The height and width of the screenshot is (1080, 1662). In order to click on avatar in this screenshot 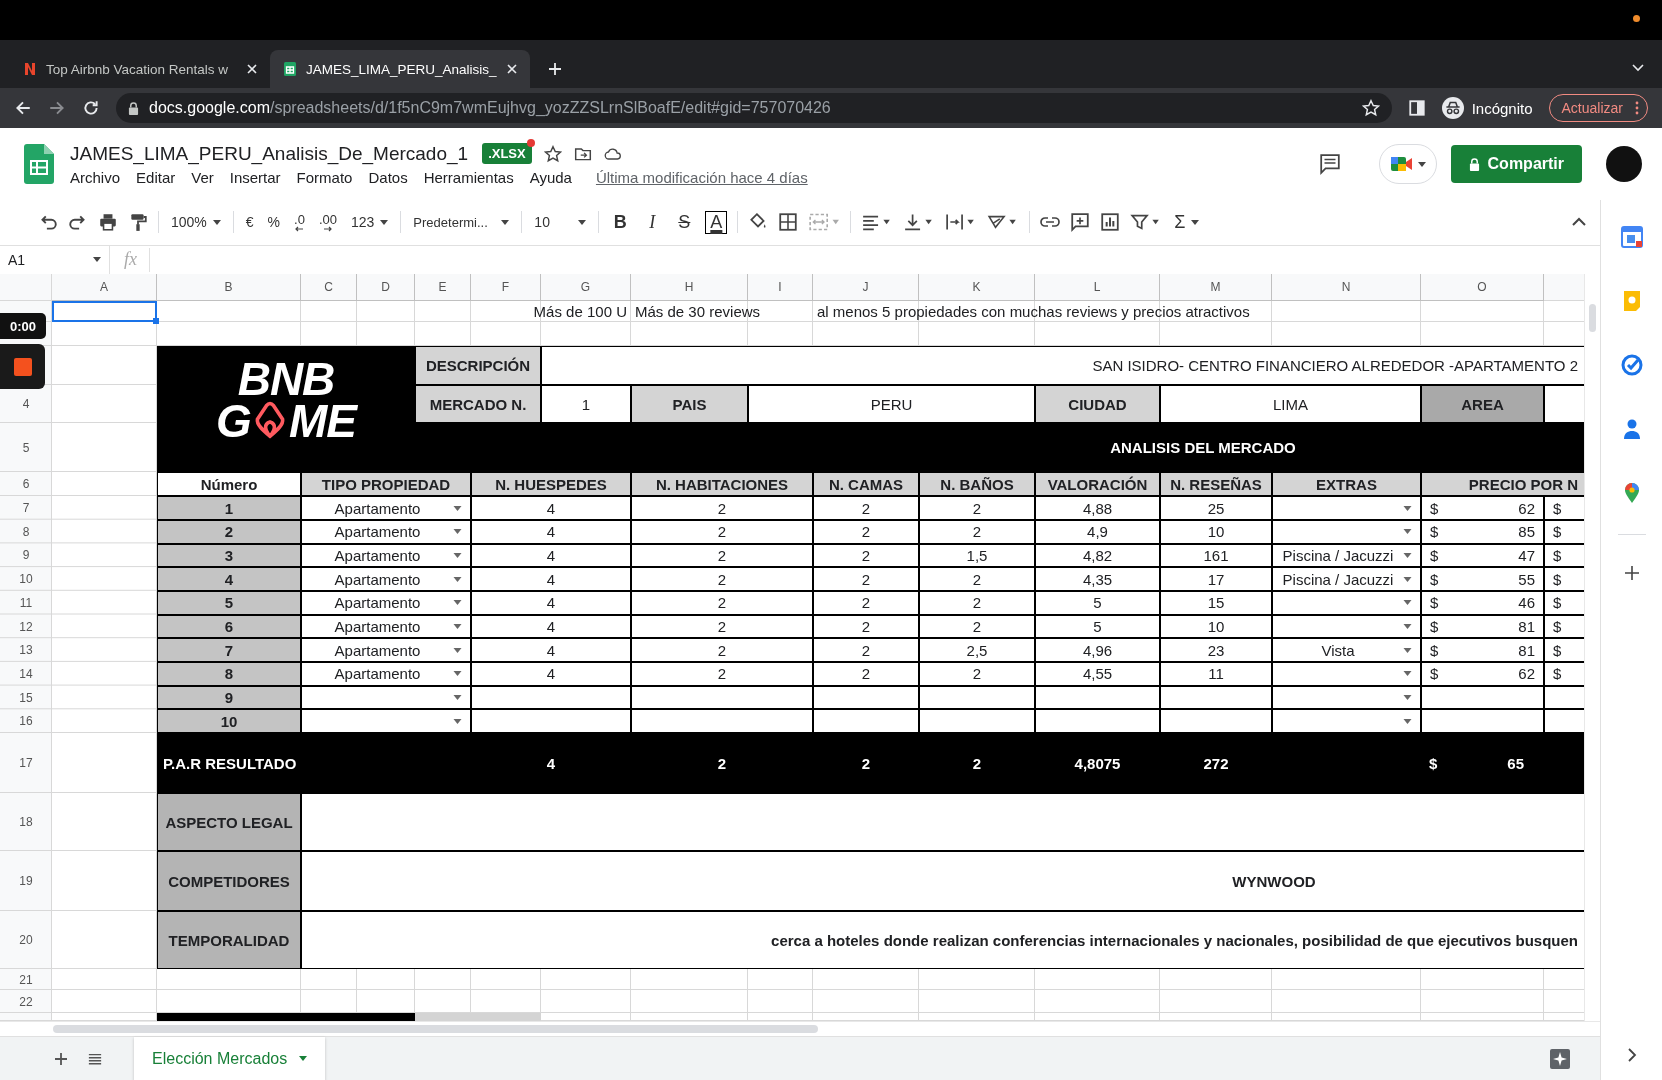, I will do `click(1624, 164)`.